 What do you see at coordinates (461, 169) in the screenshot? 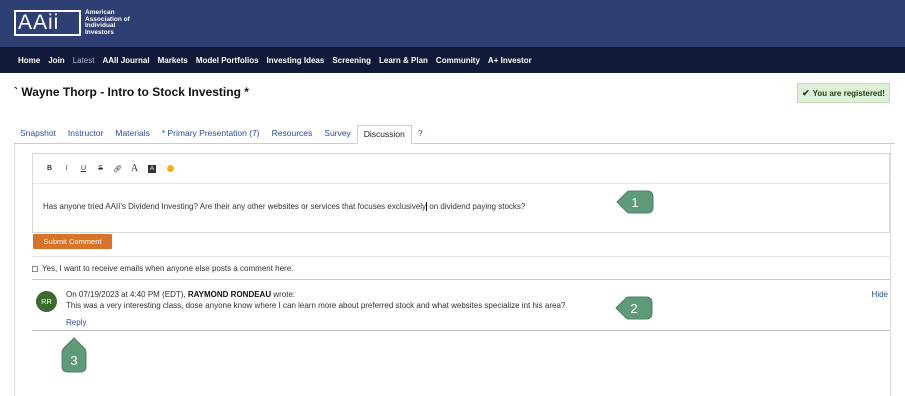
I see `editor-toolbar: B I U S 🔗︎ A A` at bounding box center [461, 169].